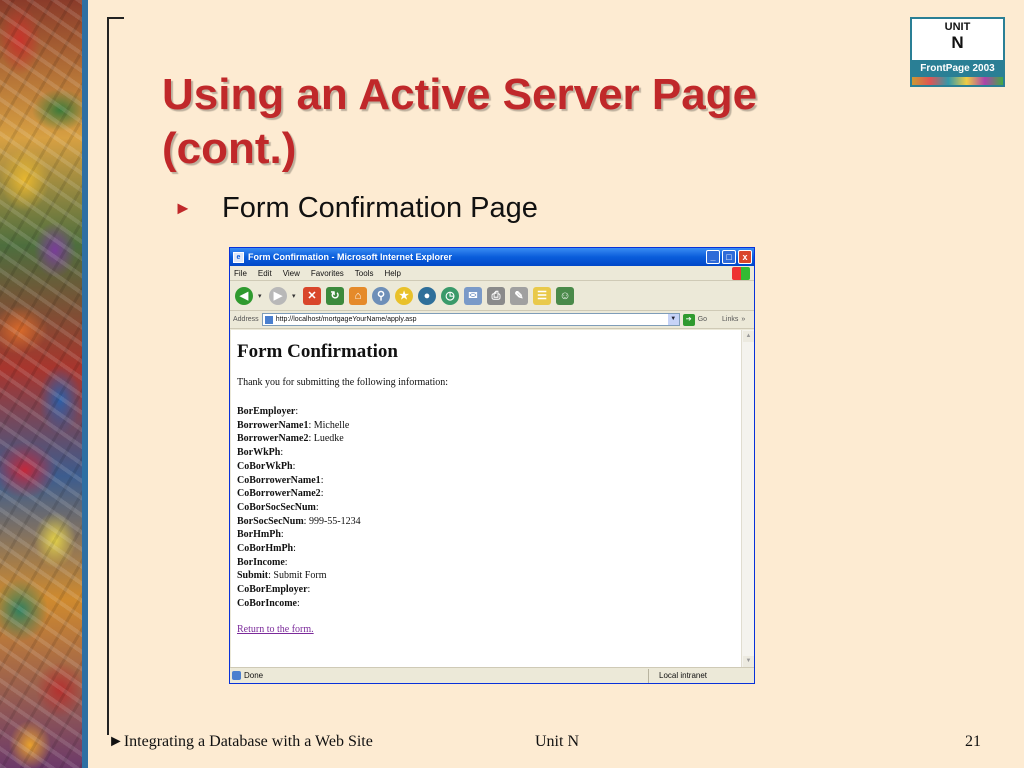  Describe the element at coordinates (512, 122) in the screenshot. I see `slide-title: Using an Active Server Page (cont.)` at that location.